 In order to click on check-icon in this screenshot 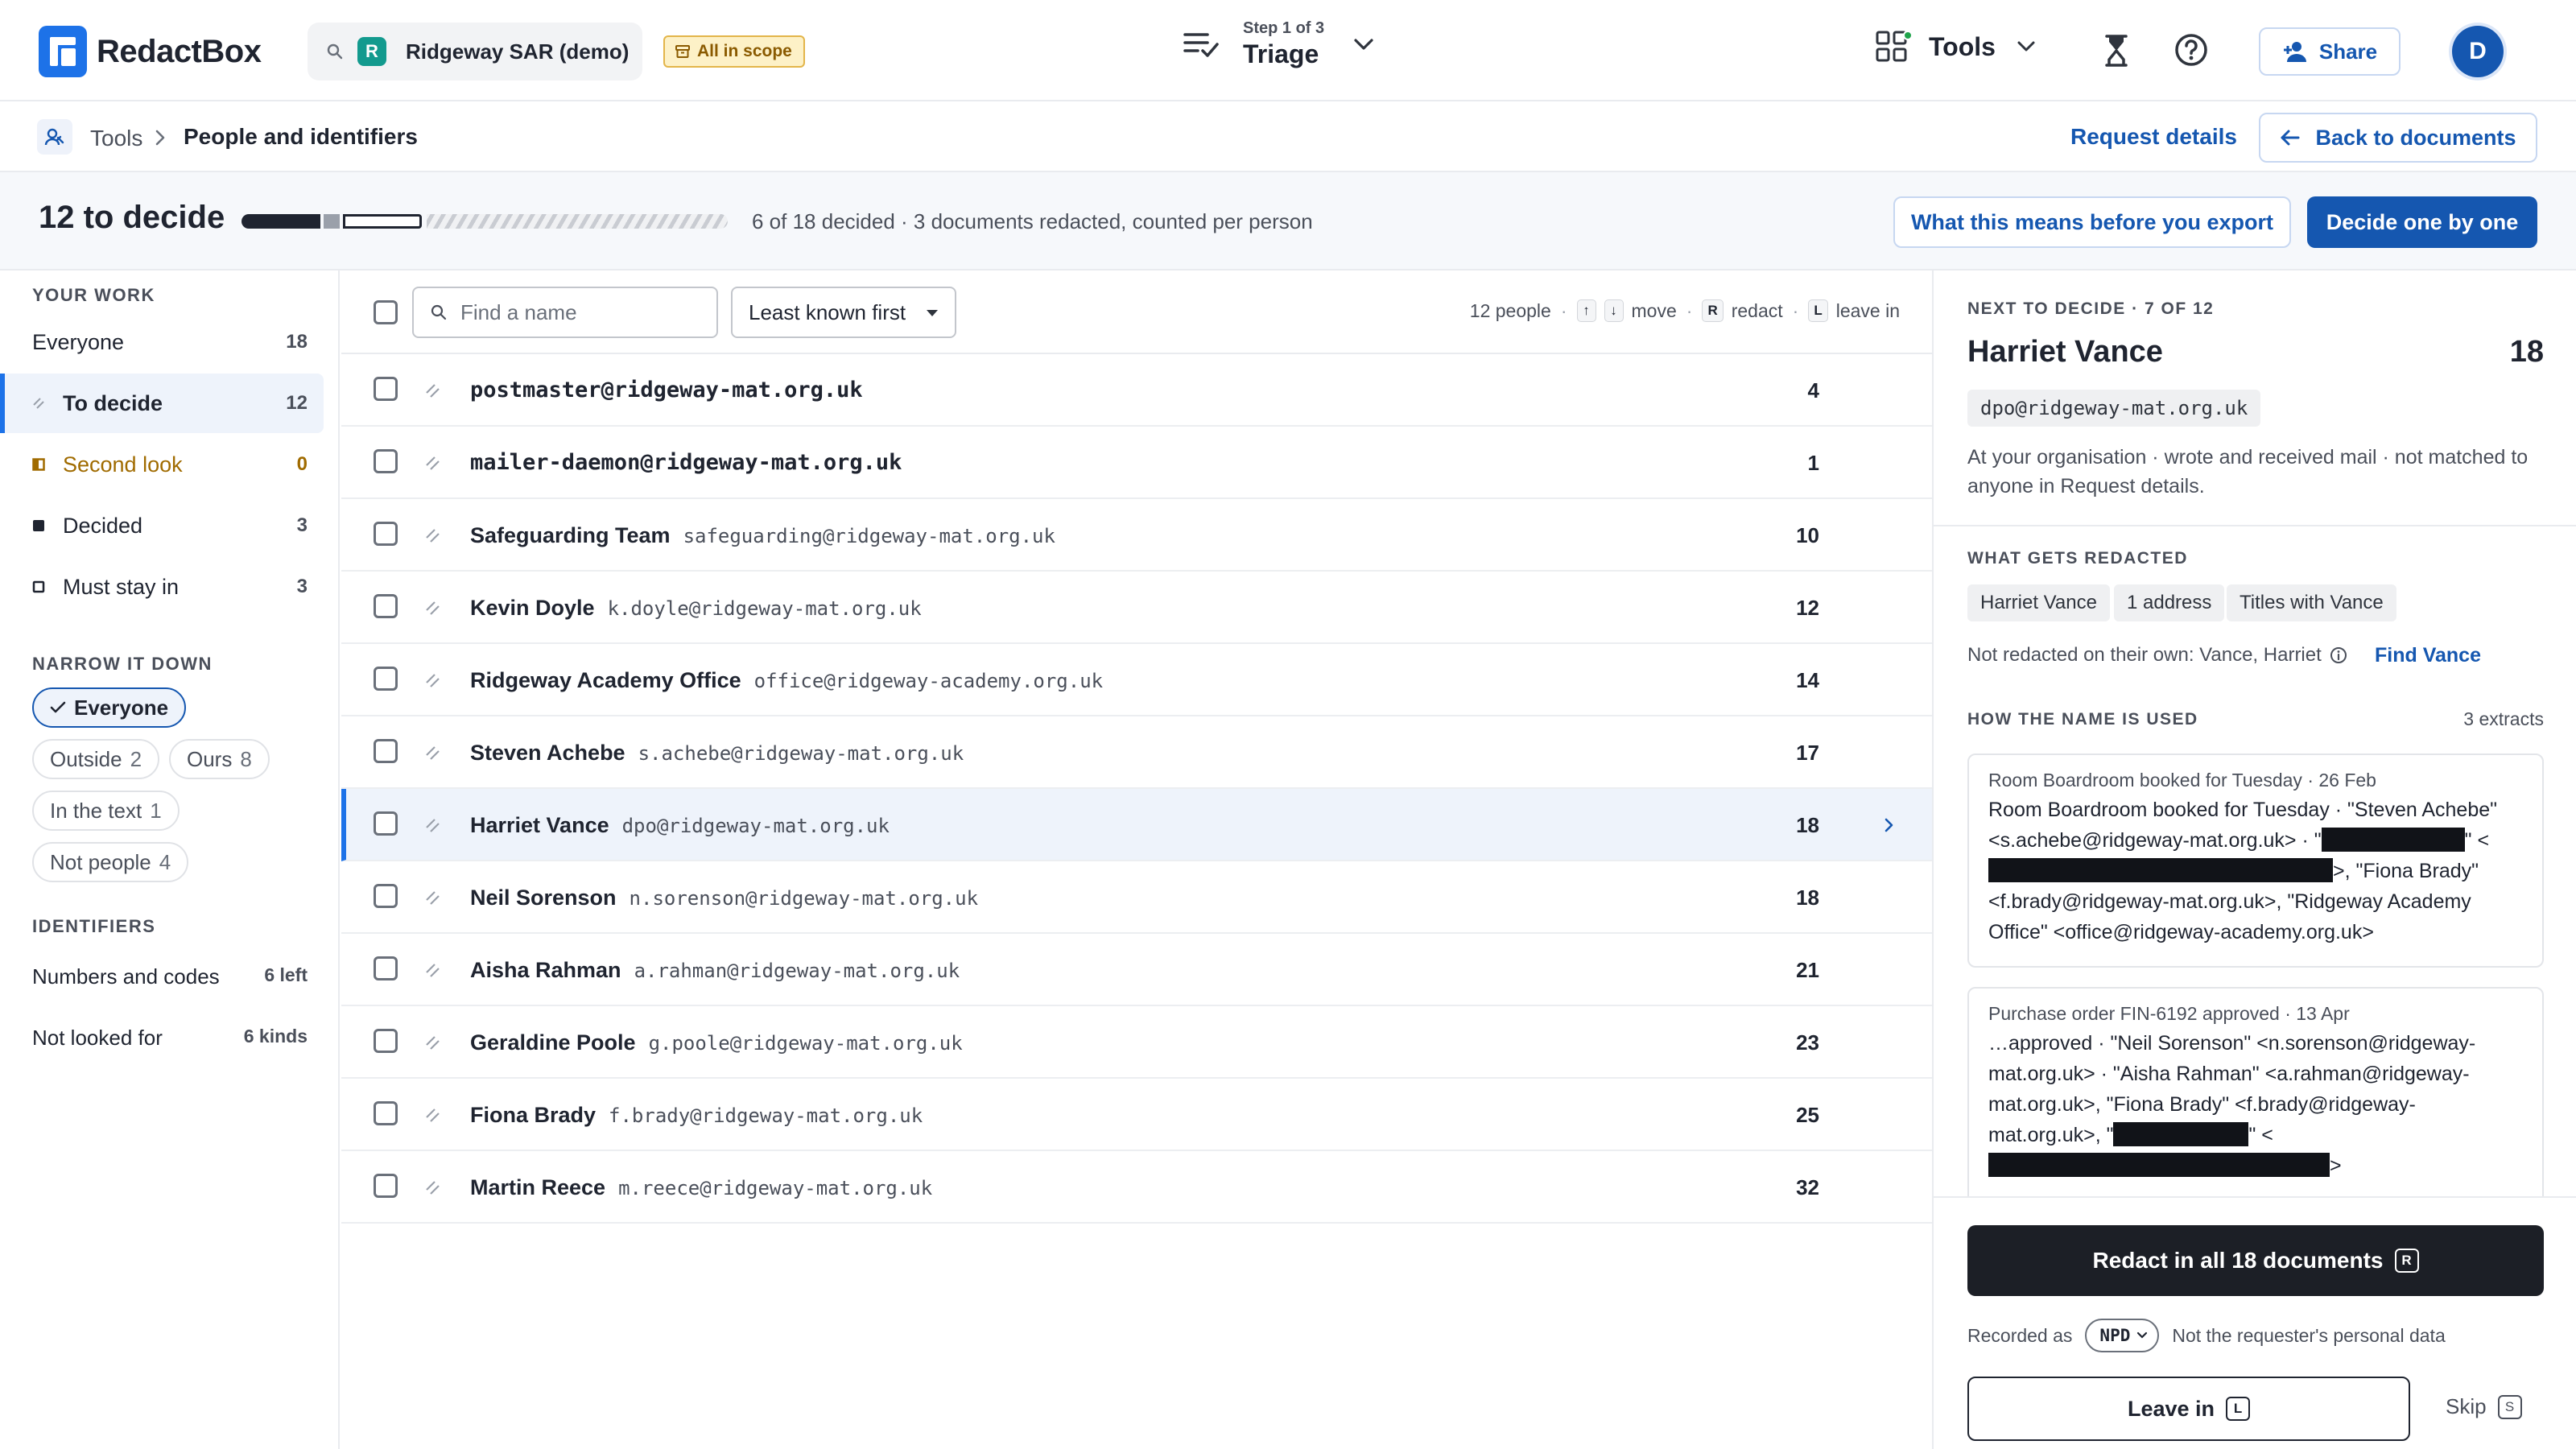, I will do `click(58, 707)`.